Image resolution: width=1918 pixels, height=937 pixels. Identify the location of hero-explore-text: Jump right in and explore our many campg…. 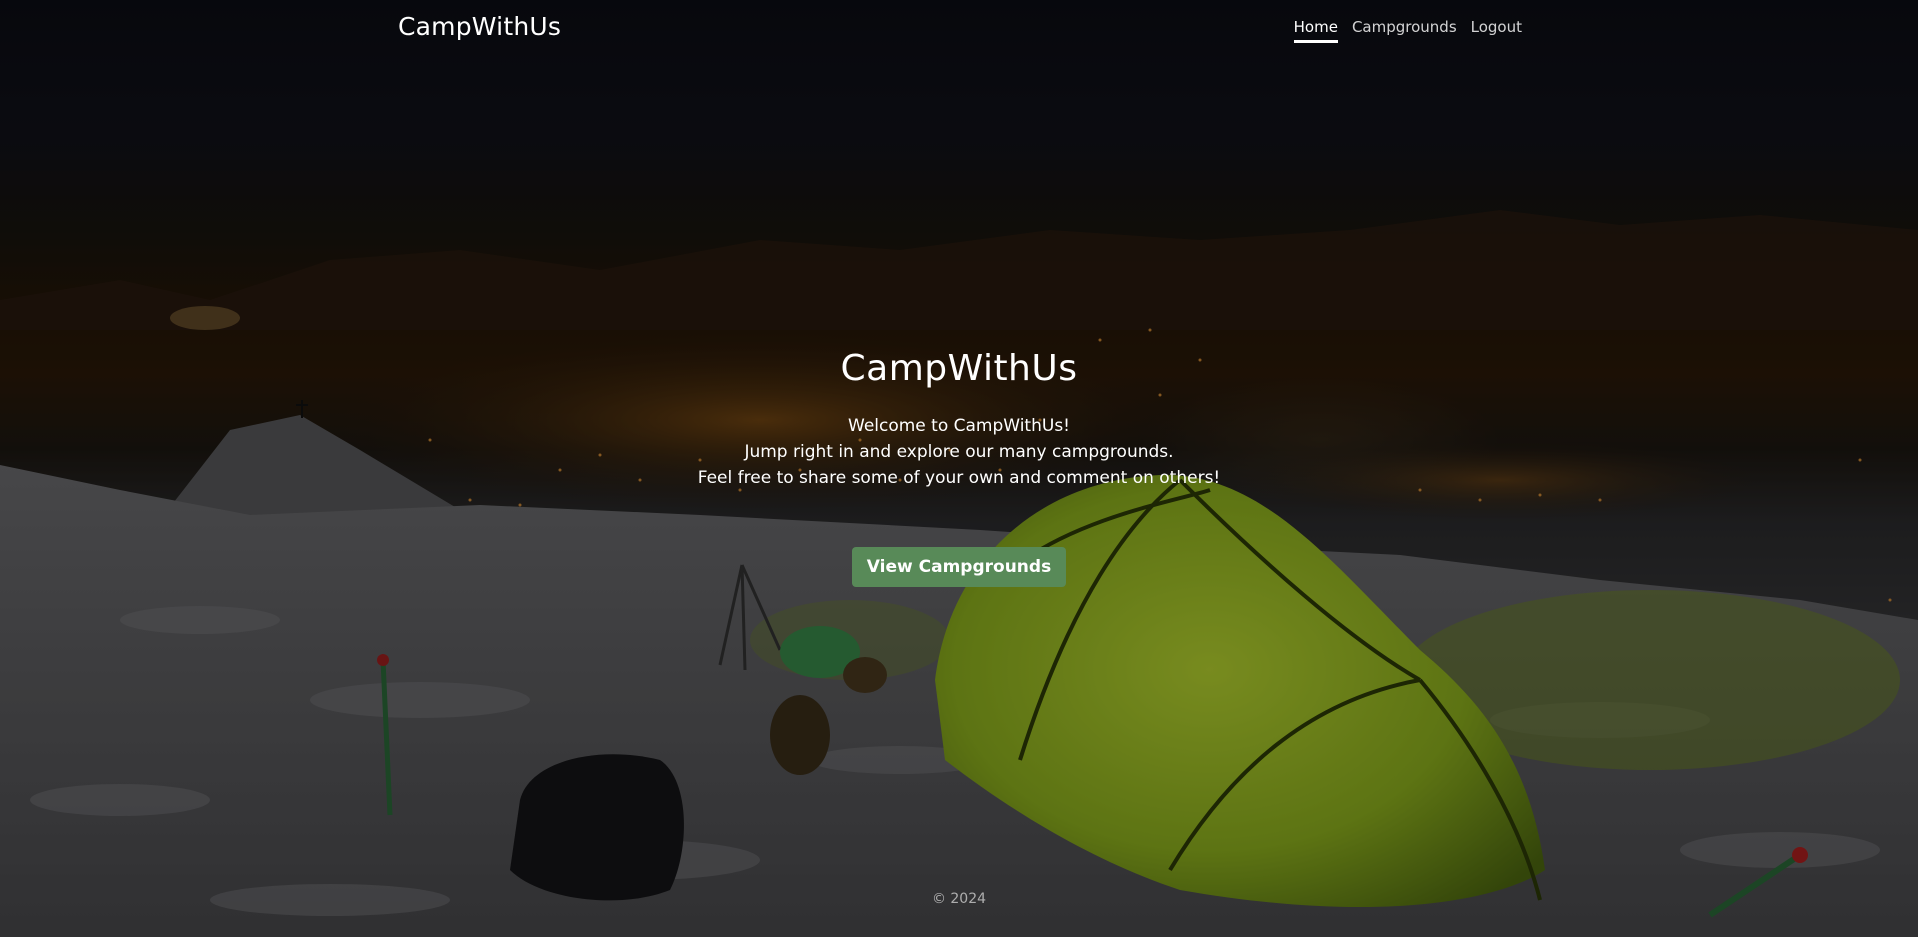
(959, 452).